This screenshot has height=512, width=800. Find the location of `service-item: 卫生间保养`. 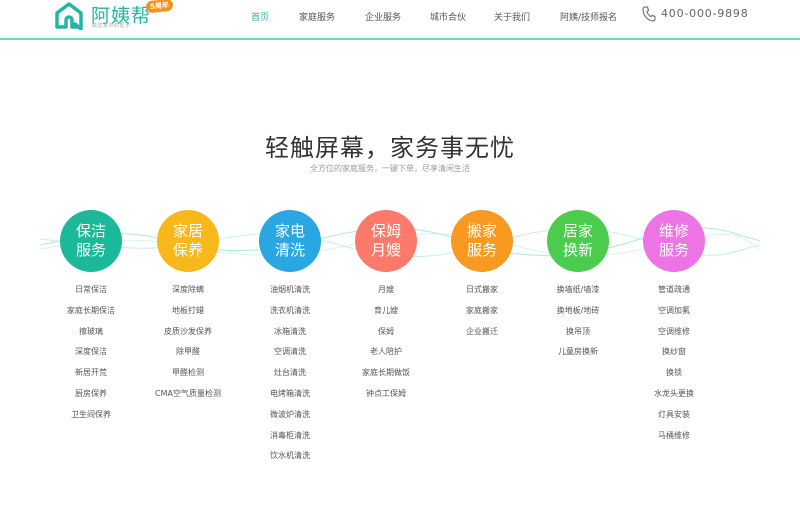

service-item: 卫生间保养 is located at coordinates (91, 419).